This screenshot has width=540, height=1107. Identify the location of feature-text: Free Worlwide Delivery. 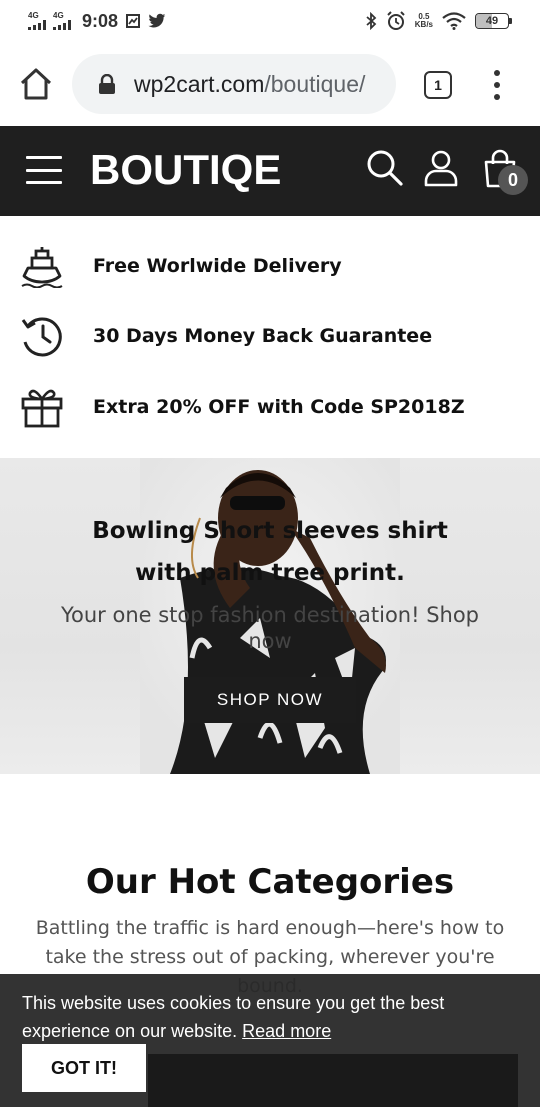
(217, 266).